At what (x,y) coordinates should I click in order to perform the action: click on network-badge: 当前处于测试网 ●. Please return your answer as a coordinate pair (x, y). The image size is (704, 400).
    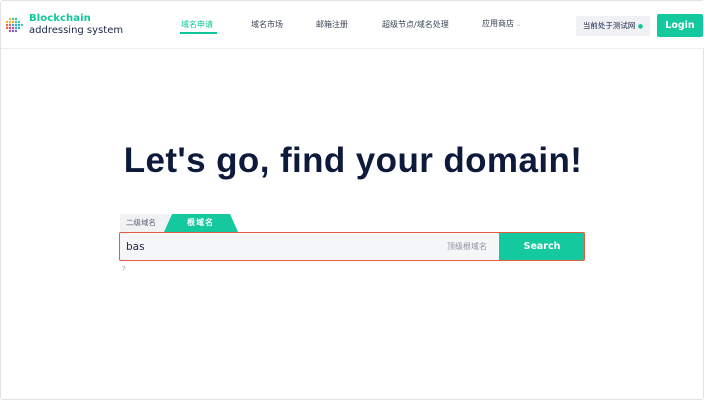
    Looking at the image, I should click on (613, 26).